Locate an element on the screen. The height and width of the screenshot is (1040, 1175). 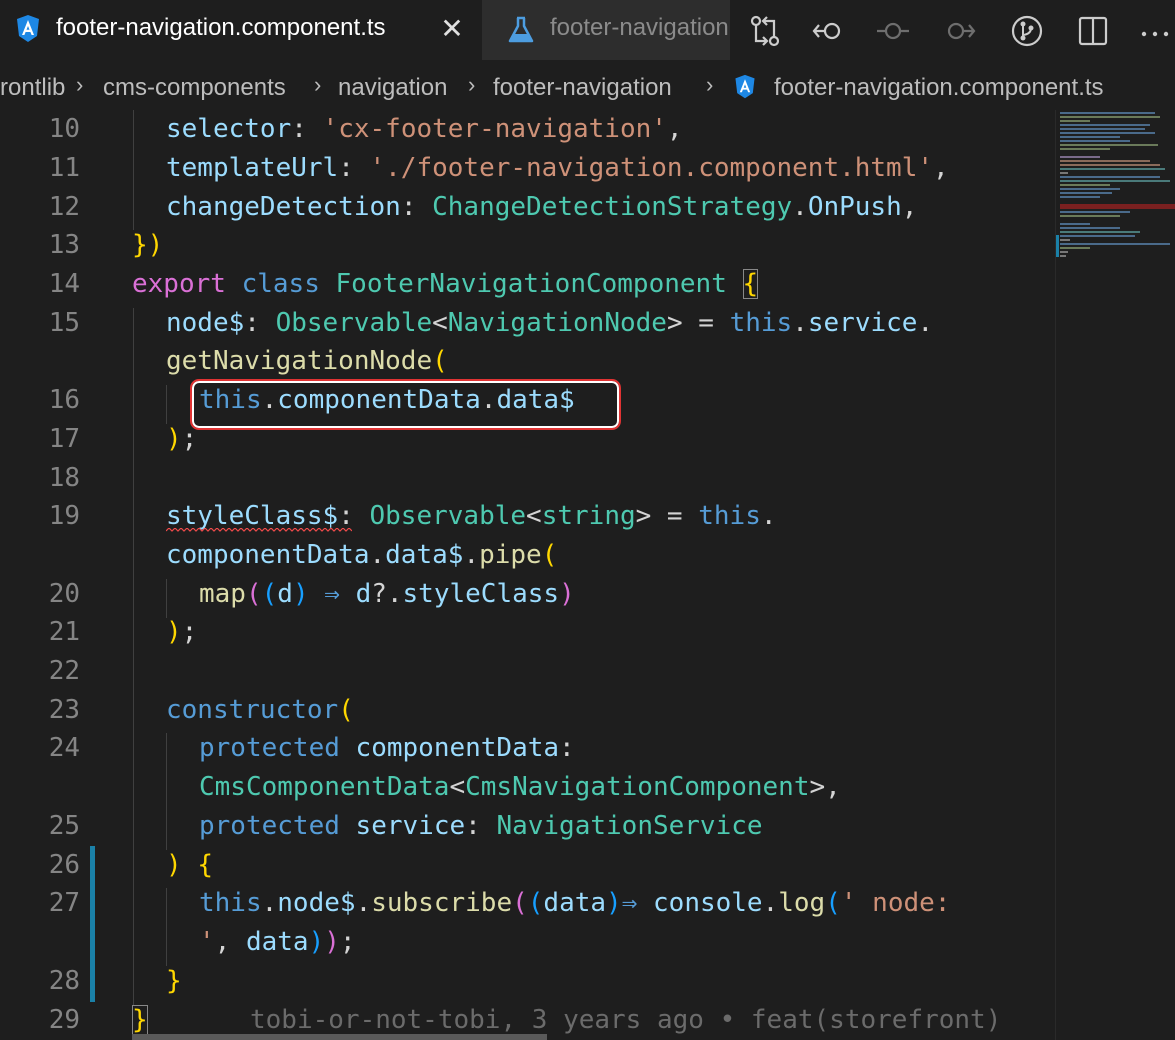
minimap-git-marker is located at coordinates (1057, 246).